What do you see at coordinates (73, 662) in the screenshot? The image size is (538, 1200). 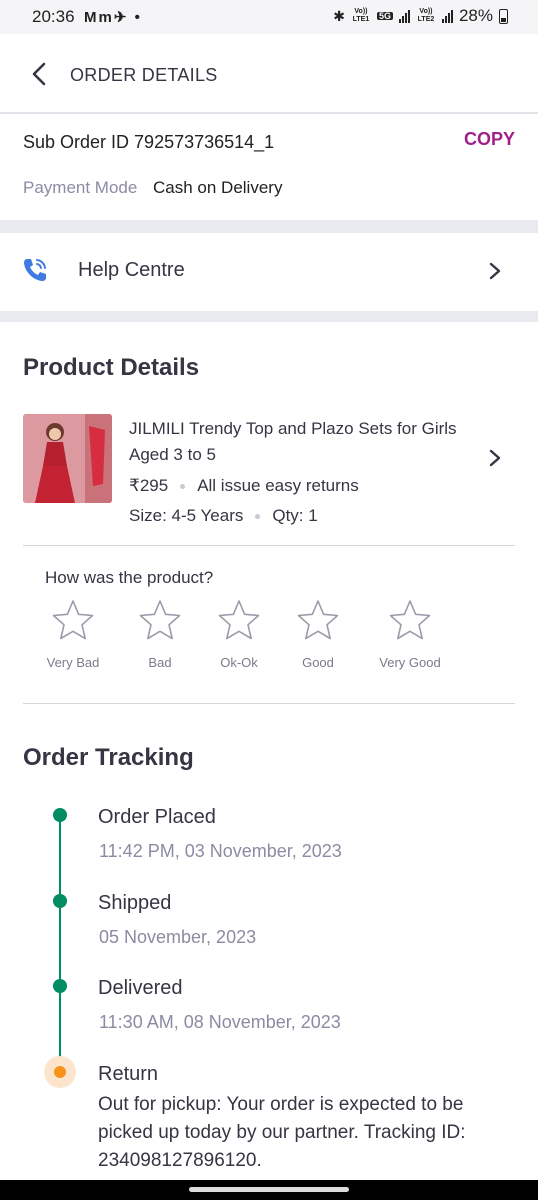 I see `rating-label-very-bad: Very Bad` at bounding box center [73, 662].